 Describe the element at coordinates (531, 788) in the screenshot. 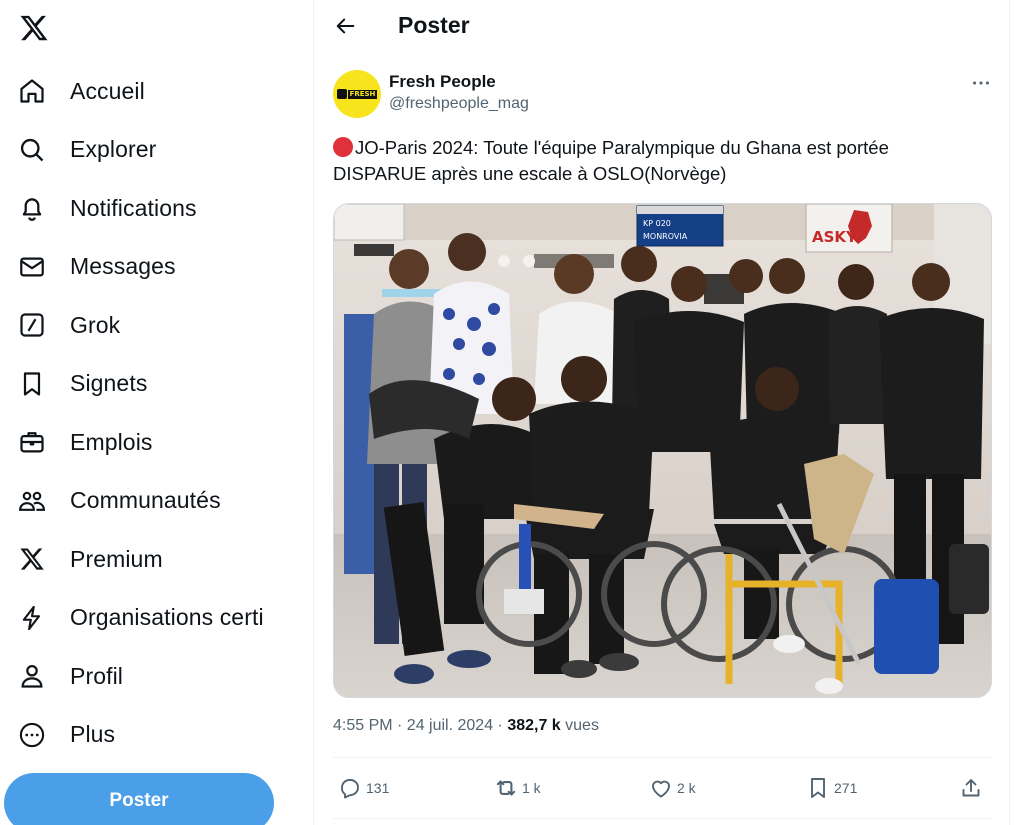

I see `repost-count: 1 k` at that location.